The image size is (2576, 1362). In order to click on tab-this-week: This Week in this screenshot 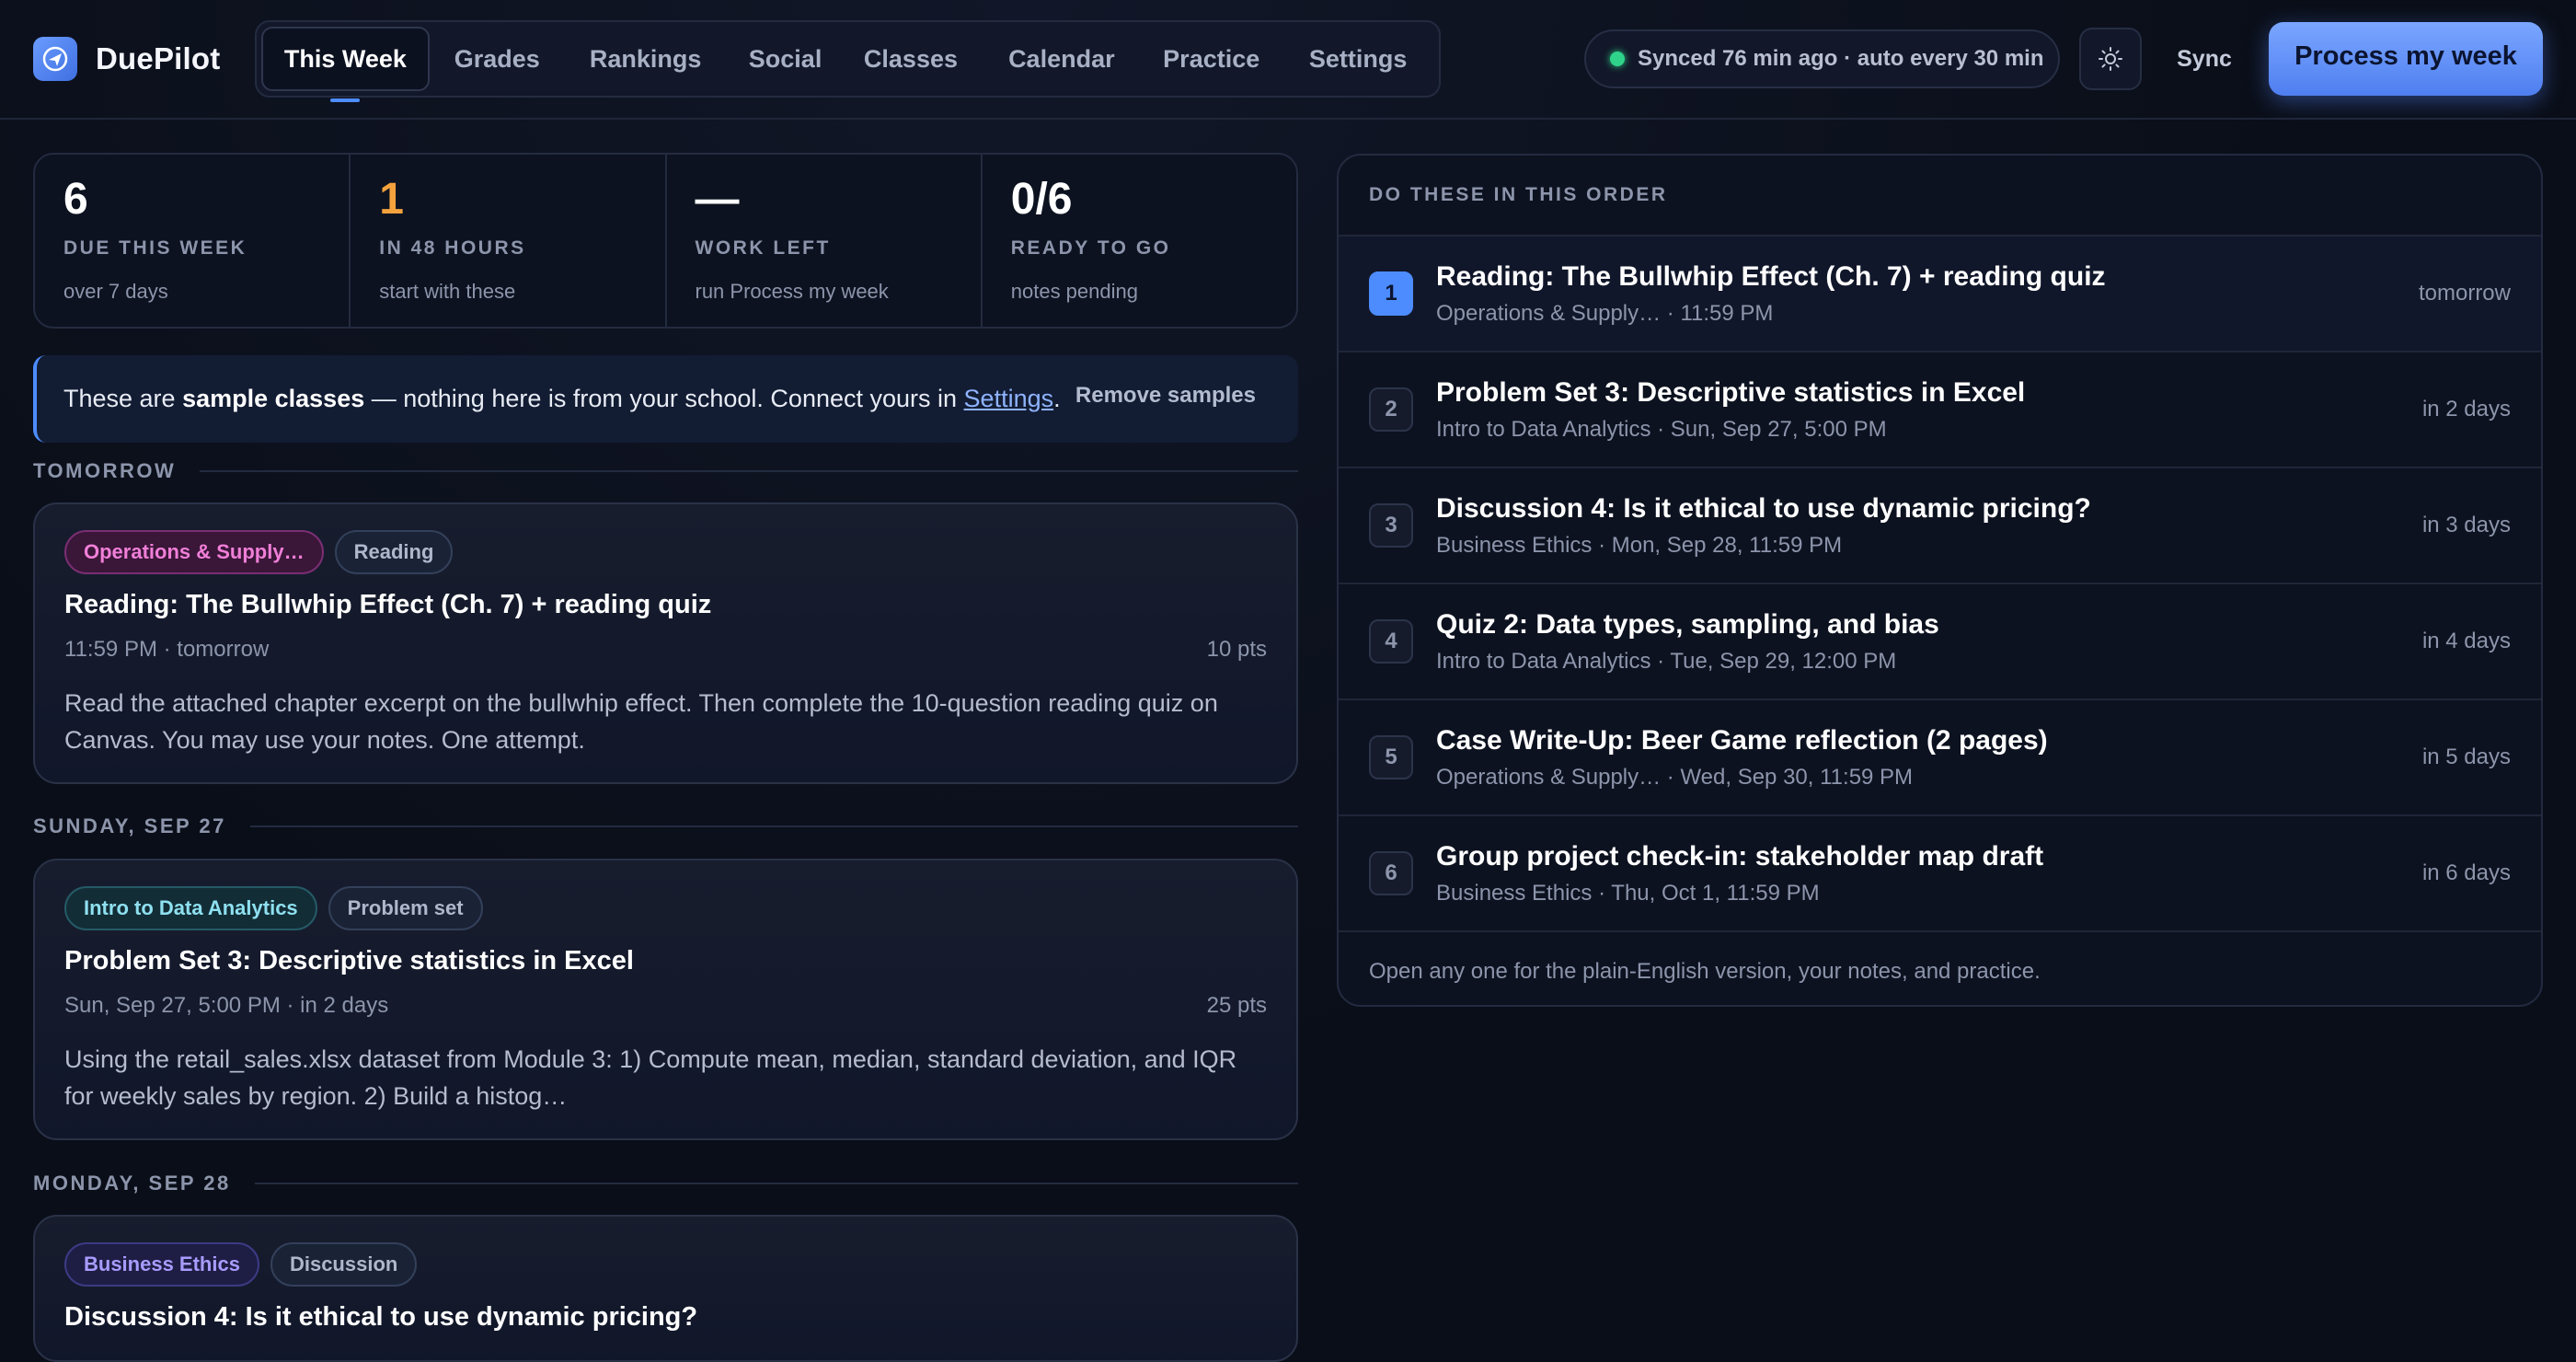, I will do `click(345, 59)`.